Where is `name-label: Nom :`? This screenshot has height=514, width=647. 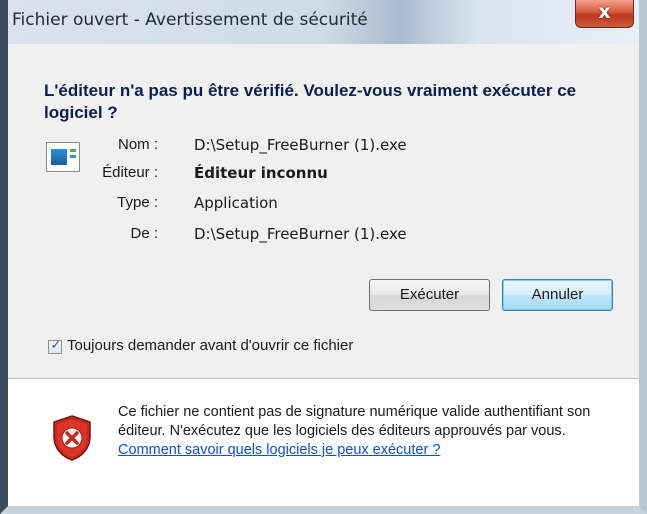
name-label: Nom : is located at coordinates (137, 144).